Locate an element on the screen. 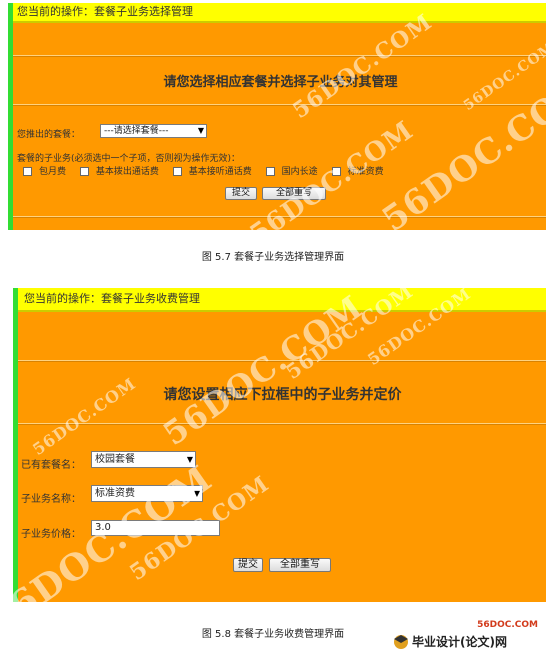 The image size is (546, 655). subservice-name-label: 子业务名称： is located at coordinates (51, 499).